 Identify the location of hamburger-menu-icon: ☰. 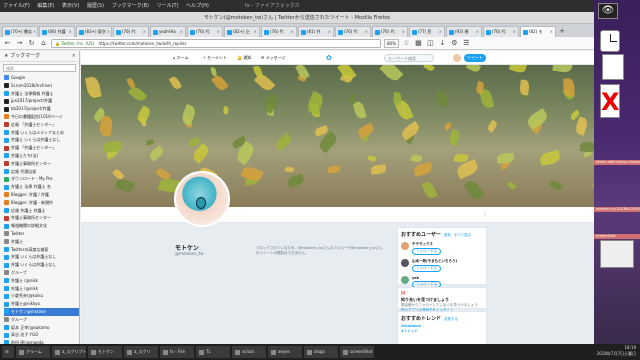
(466, 43).